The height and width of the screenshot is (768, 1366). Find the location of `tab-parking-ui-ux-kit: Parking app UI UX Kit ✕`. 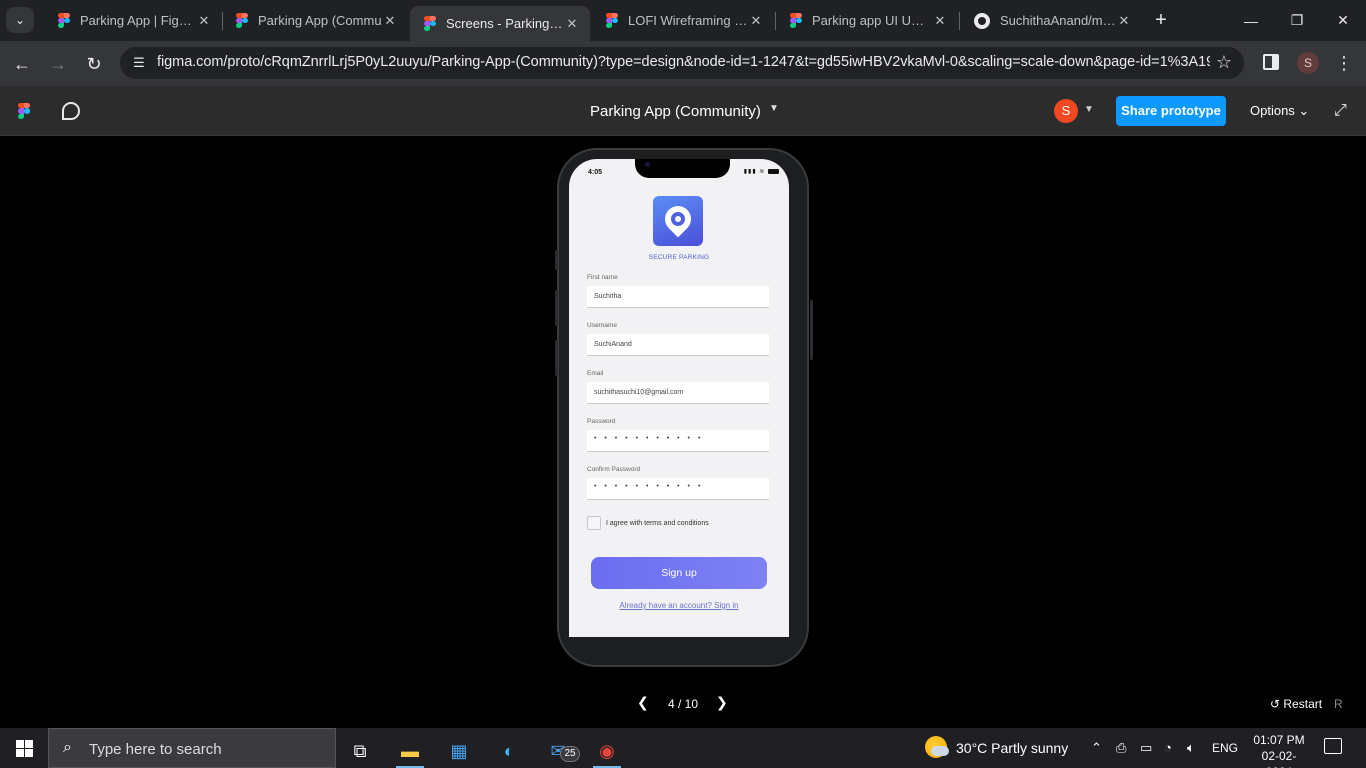

tab-parking-ui-ux-kit: Parking app UI UX Kit ✕ is located at coordinates (867, 20).